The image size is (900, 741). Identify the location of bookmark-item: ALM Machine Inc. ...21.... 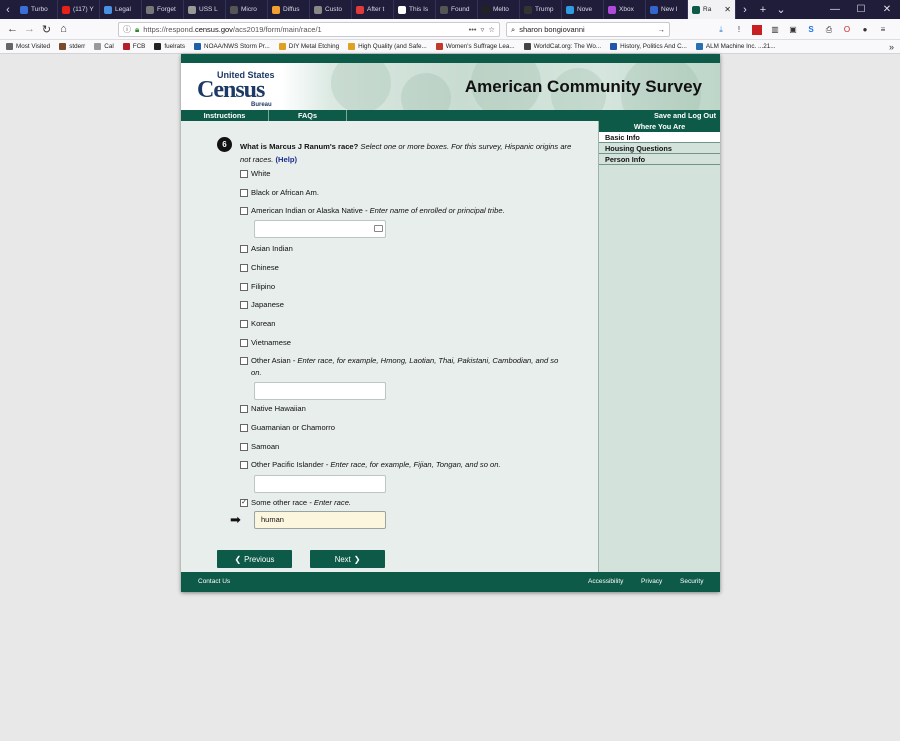
(735, 46).